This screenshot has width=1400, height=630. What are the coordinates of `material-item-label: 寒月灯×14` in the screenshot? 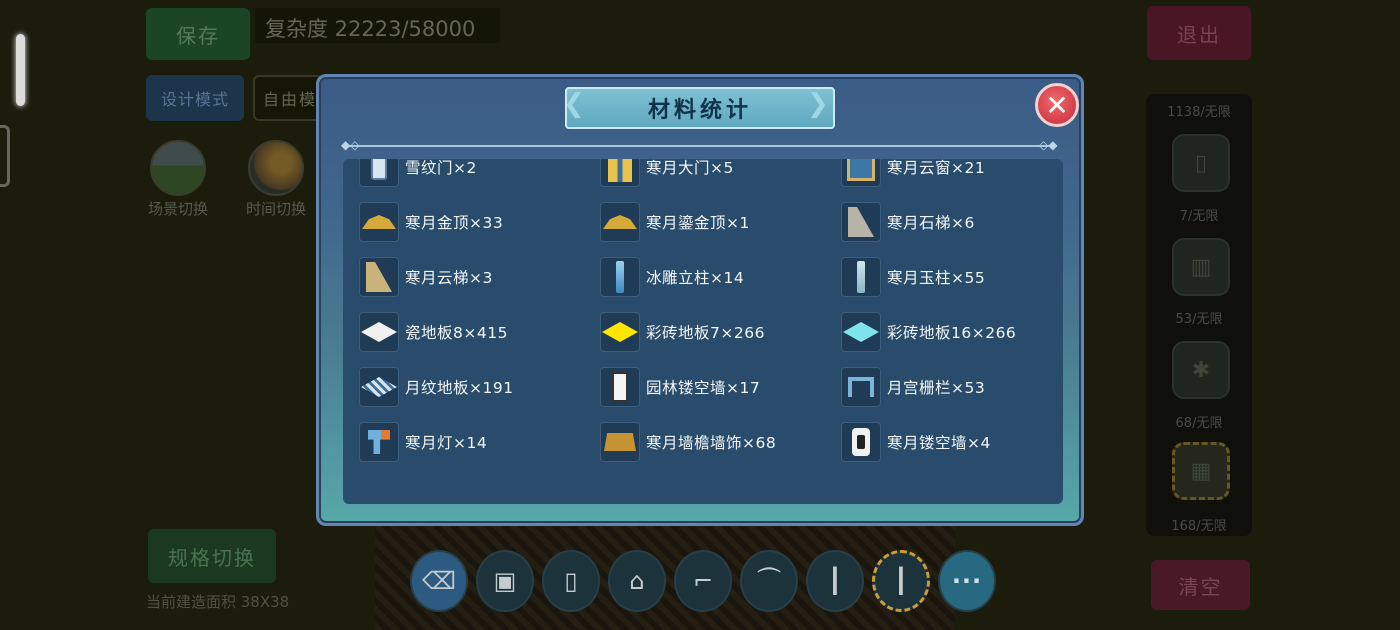 It's located at (446, 443).